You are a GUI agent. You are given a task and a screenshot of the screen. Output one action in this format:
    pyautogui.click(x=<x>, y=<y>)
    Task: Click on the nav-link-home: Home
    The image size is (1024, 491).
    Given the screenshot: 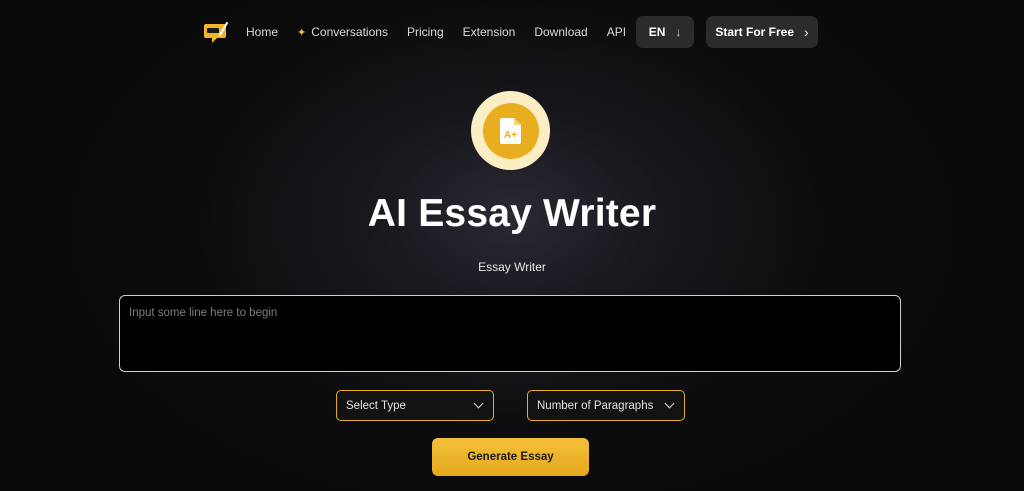 What is the action you would take?
    pyautogui.click(x=262, y=32)
    